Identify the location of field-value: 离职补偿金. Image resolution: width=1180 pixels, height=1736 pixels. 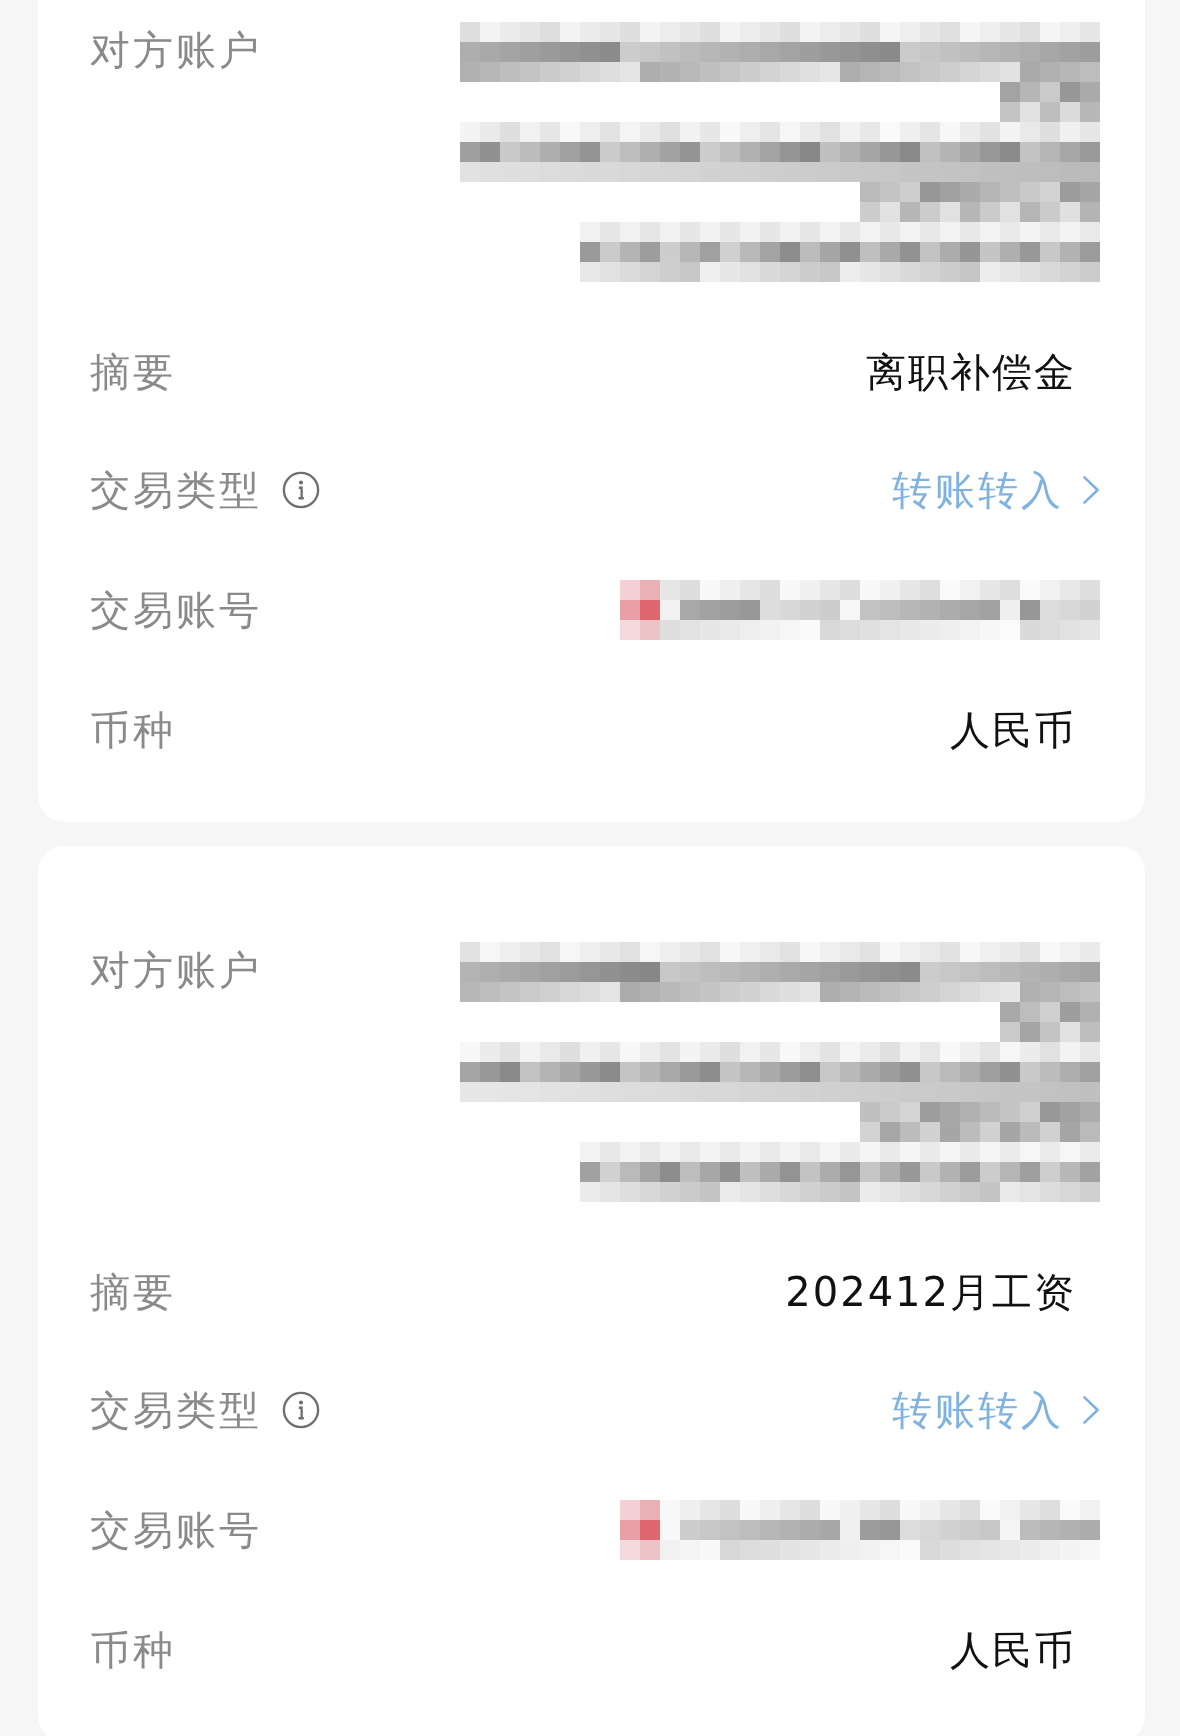
(971, 372).